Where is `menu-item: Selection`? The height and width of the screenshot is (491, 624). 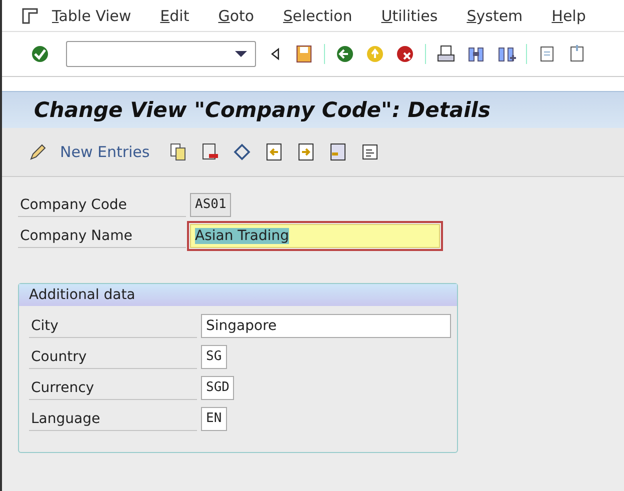 menu-item: Selection is located at coordinates (317, 15).